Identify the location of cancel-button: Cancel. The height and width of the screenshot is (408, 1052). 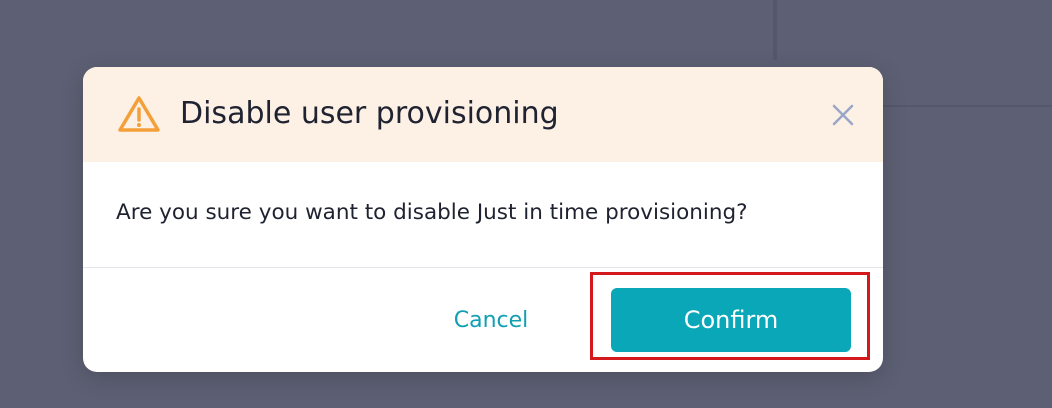
(491, 320).